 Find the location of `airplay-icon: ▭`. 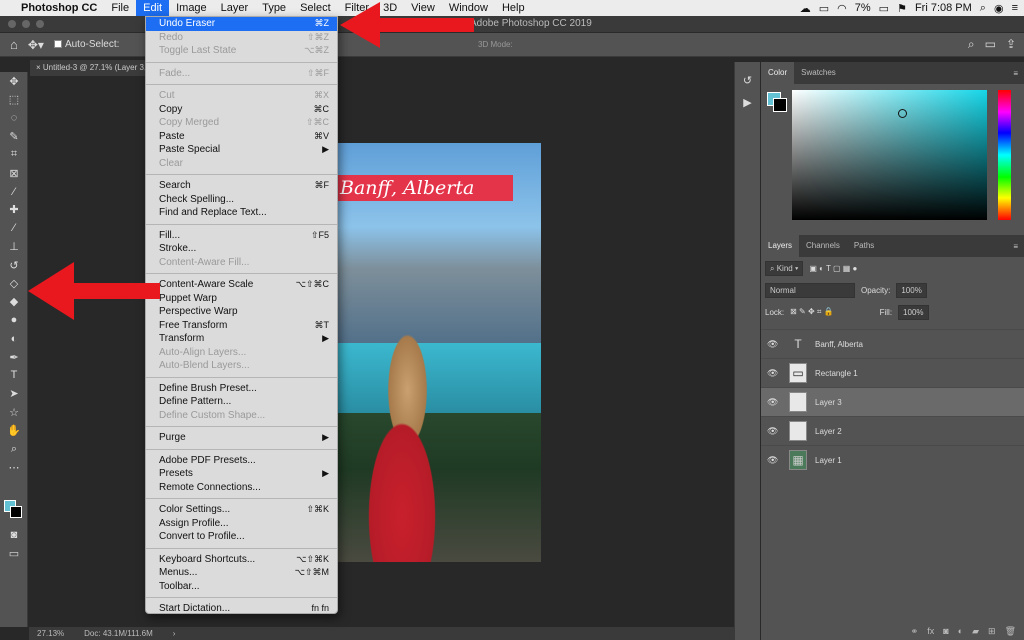

airplay-icon: ▭ is located at coordinates (824, 8).